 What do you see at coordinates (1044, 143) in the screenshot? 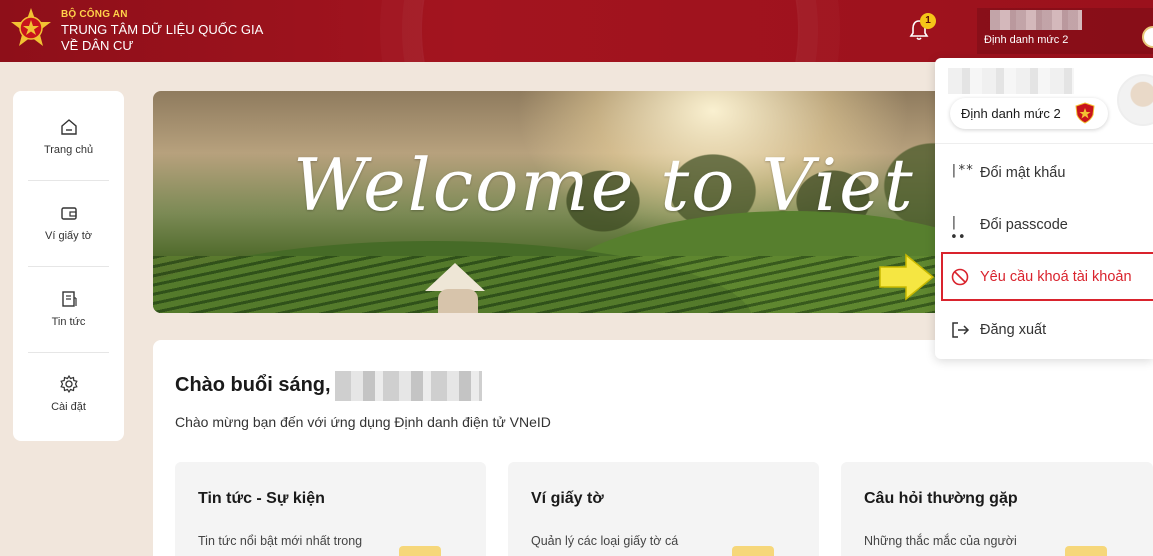
I see `dropdown-divider` at bounding box center [1044, 143].